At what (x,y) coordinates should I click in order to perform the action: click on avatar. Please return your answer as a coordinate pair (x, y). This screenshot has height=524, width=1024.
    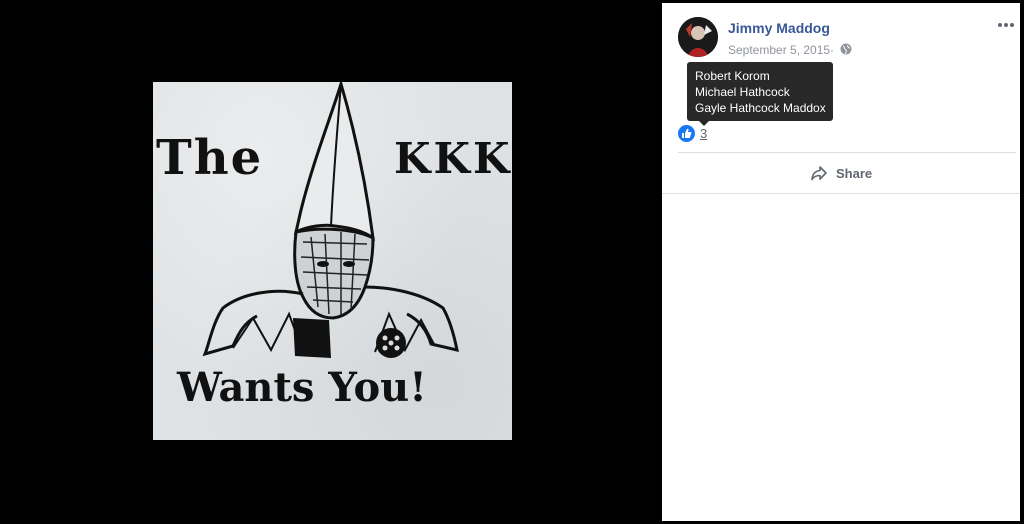
    Looking at the image, I should click on (698, 37).